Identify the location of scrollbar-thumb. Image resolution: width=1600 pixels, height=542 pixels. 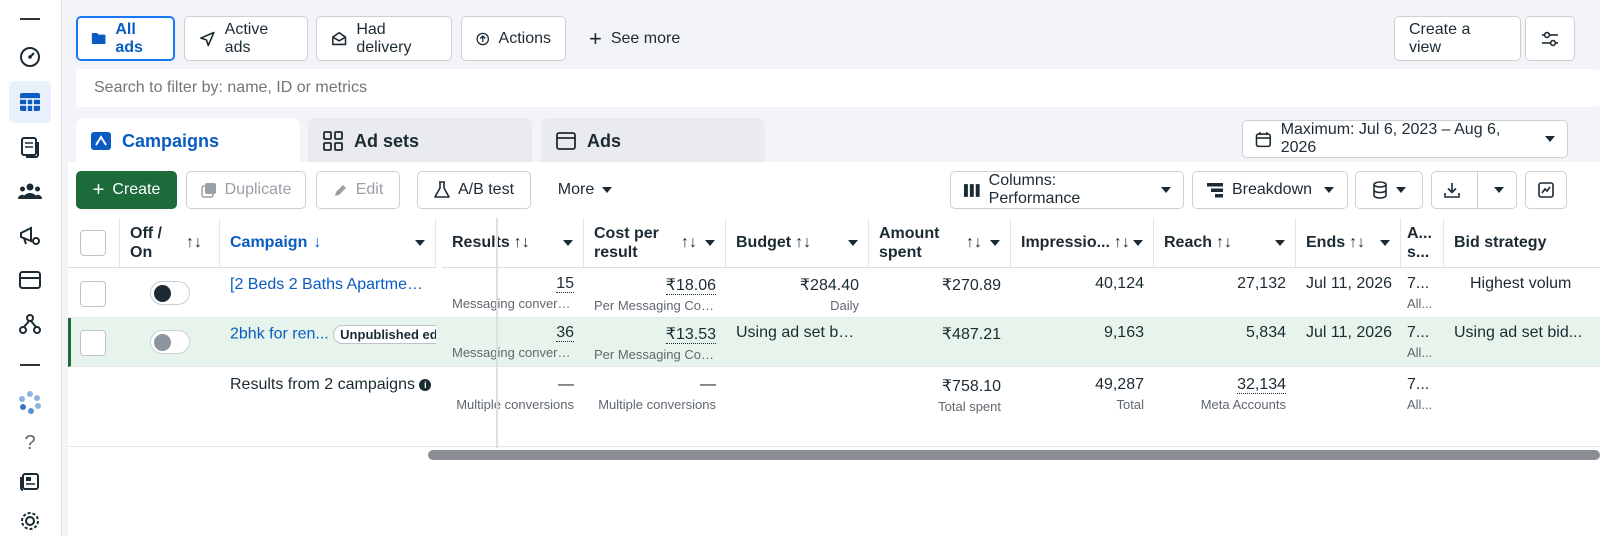
(1014, 455).